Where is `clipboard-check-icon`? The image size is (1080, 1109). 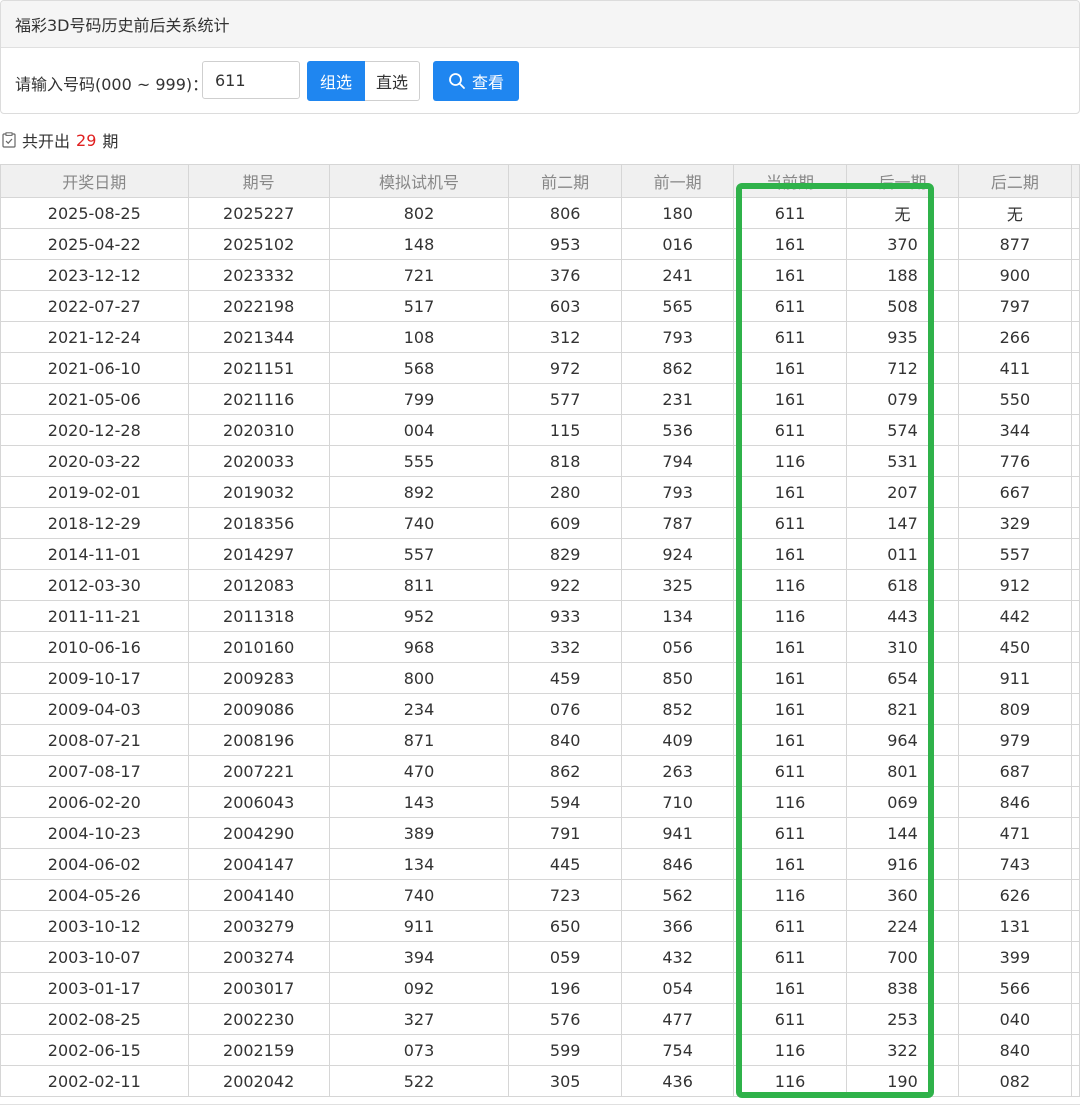
clipboard-check-icon is located at coordinates (9, 140).